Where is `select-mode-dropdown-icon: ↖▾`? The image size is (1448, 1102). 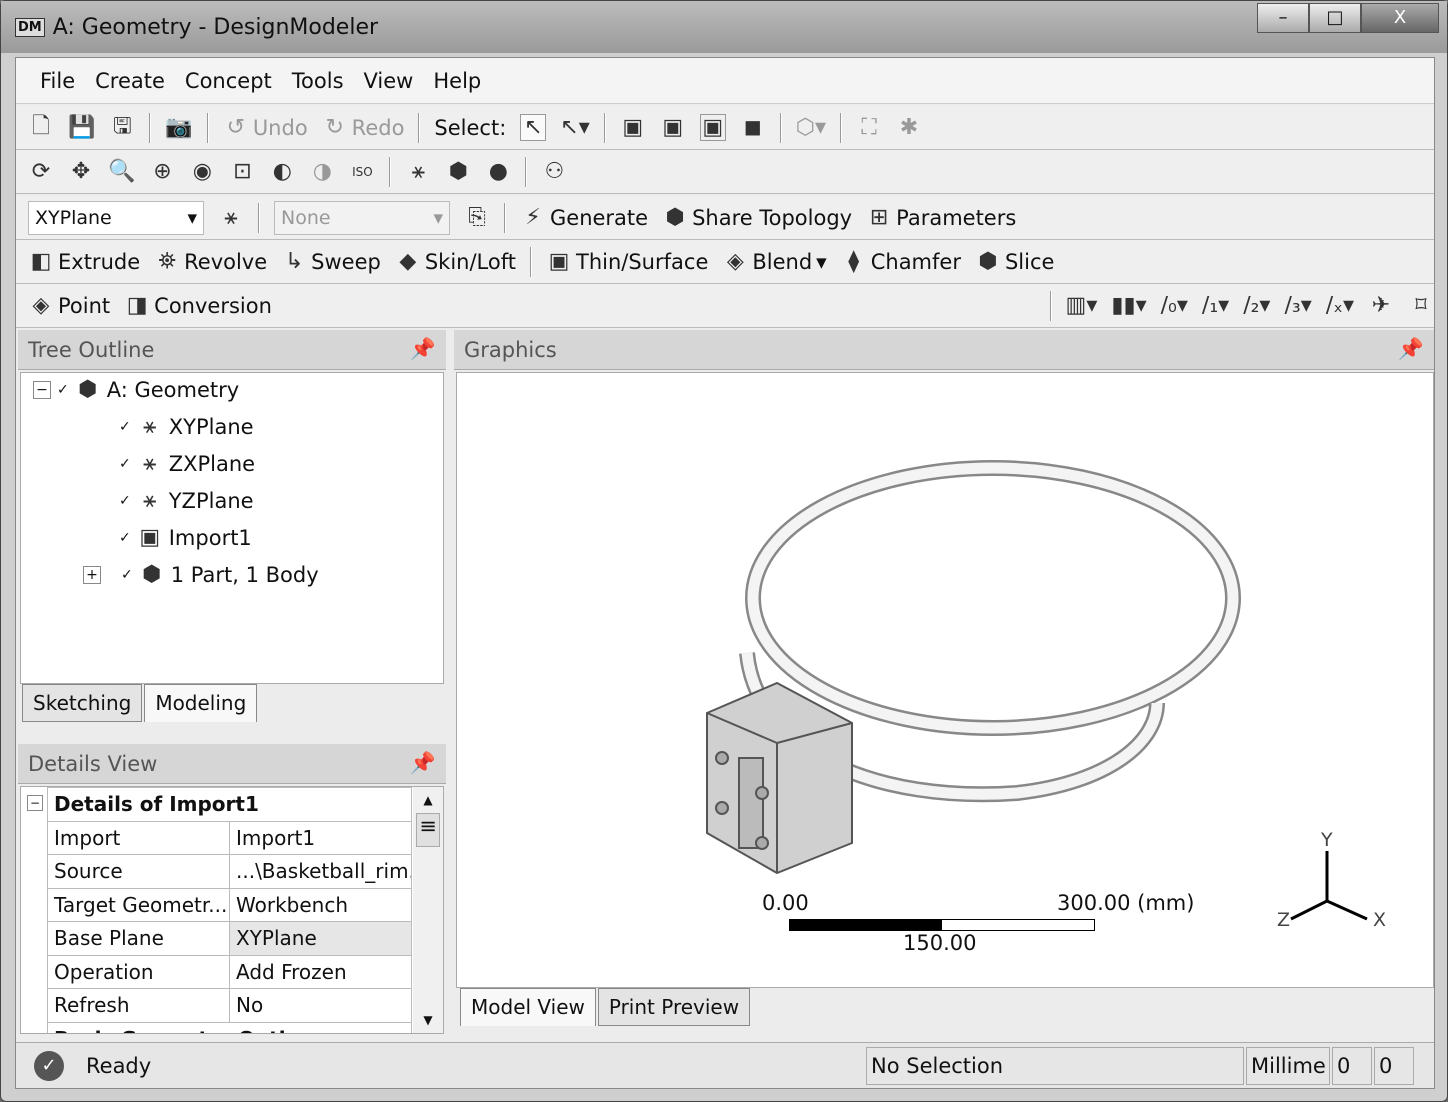
select-mode-dropdown-icon: ↖▾ is located at coordinates (574, 127).